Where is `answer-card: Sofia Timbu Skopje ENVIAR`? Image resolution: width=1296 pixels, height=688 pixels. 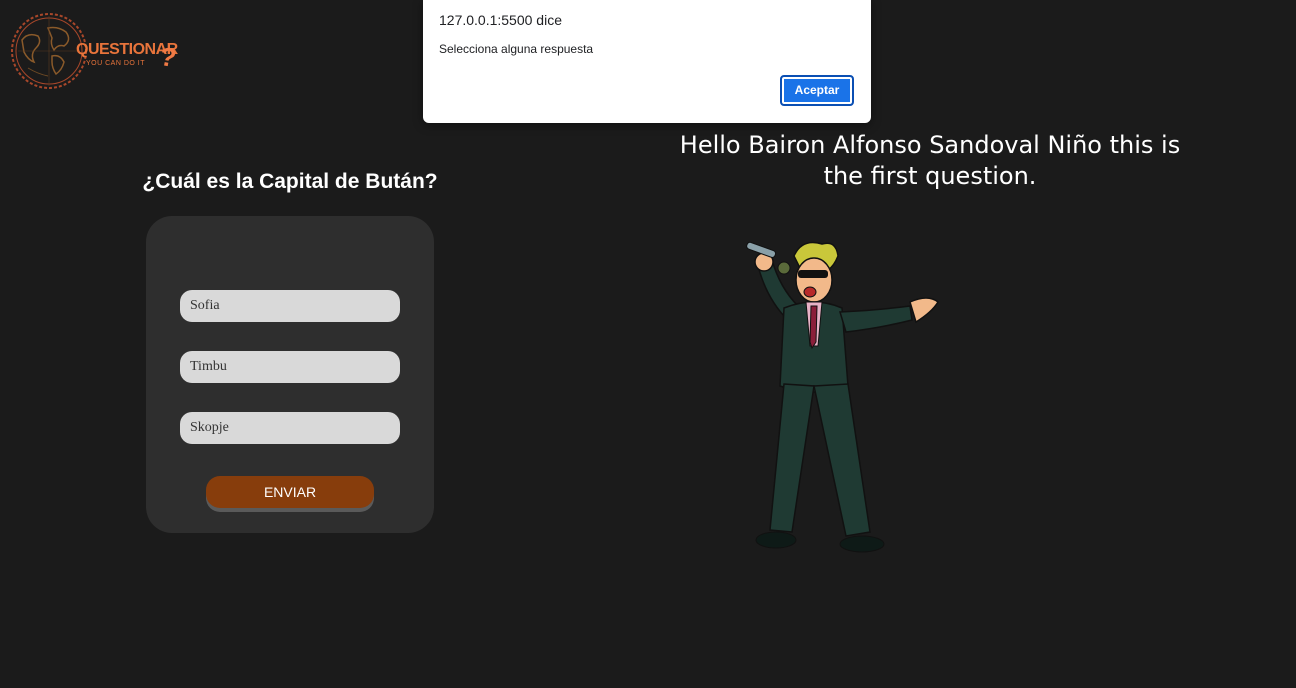
answer-card: Sofia Timbu Skopje ENVIAR is located at coordinates (290, 374).